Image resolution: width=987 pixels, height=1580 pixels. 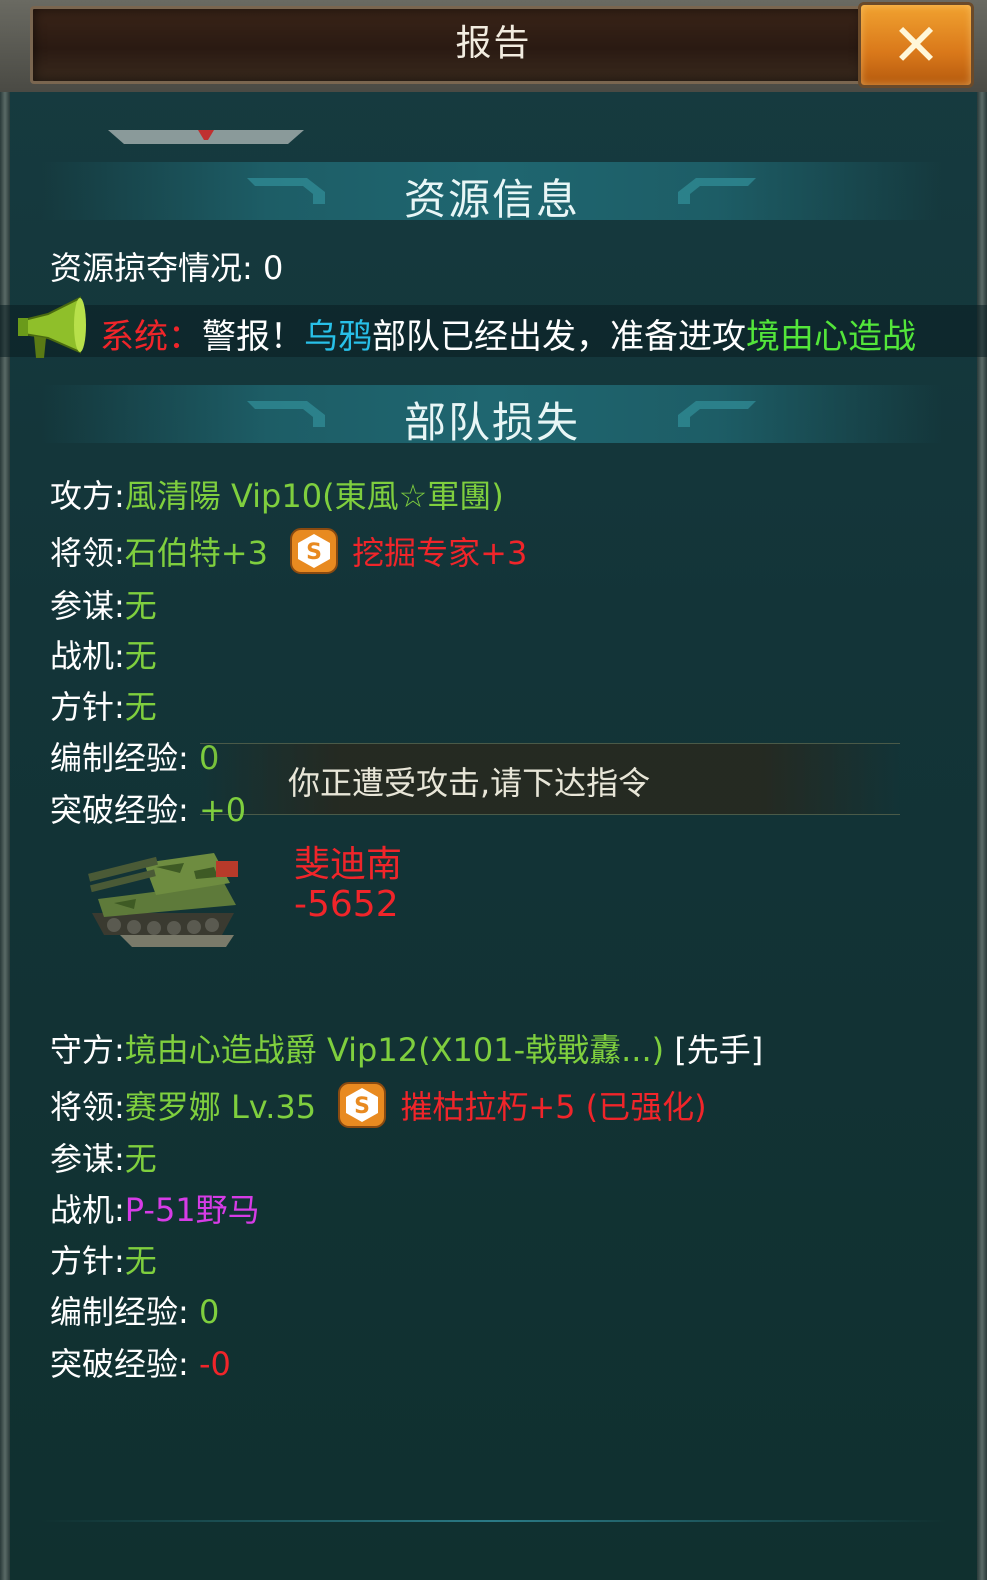 What do you see at coordinates (163, 900) in the screenshot?
I see `tank-icon` at bounding box center [163, 900].